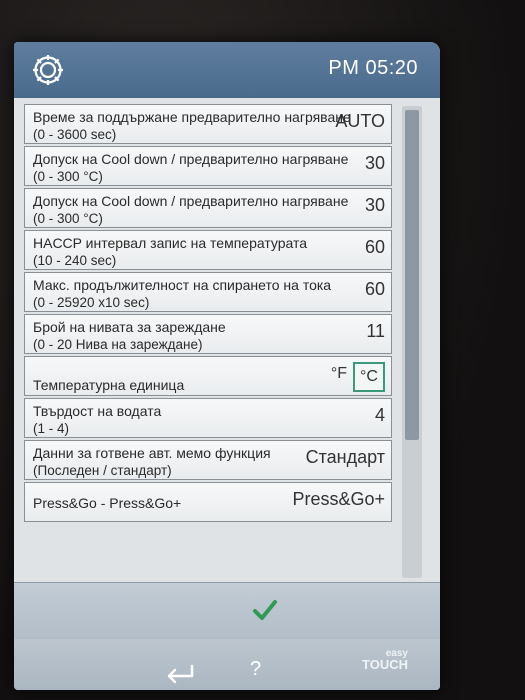 The width and height of the screenshot is (525, 700). I want to click on setting-label: Температурна единица, so click(109, 385).